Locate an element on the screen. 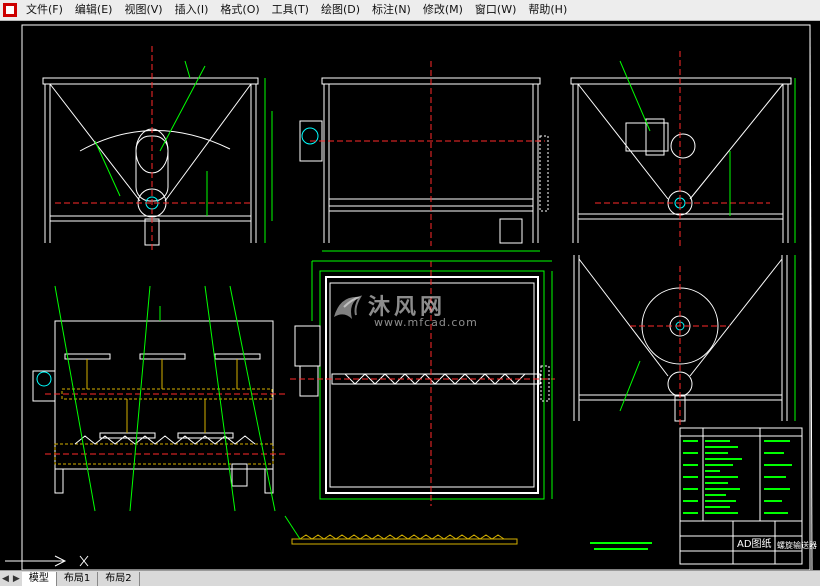  tab-next-icon: ▶ is located at coordinates (16, 579).